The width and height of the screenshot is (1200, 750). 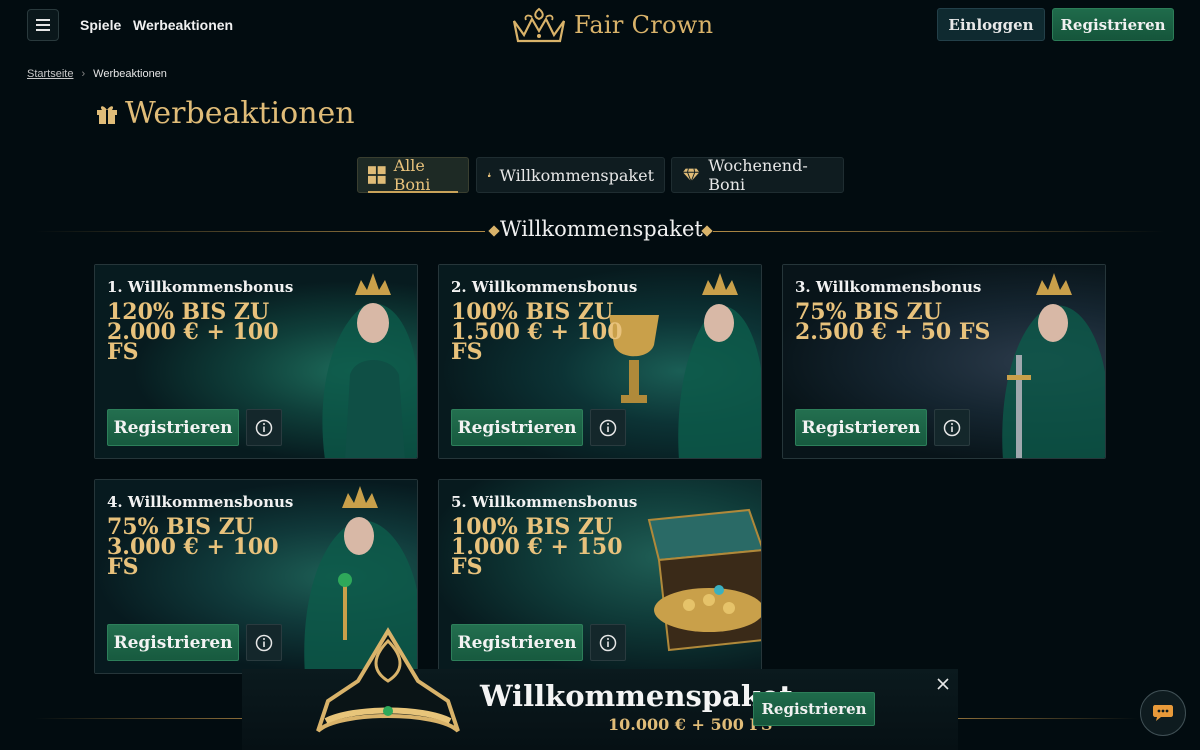 I want to click on diamond-icon, so click(x=691, y=175).